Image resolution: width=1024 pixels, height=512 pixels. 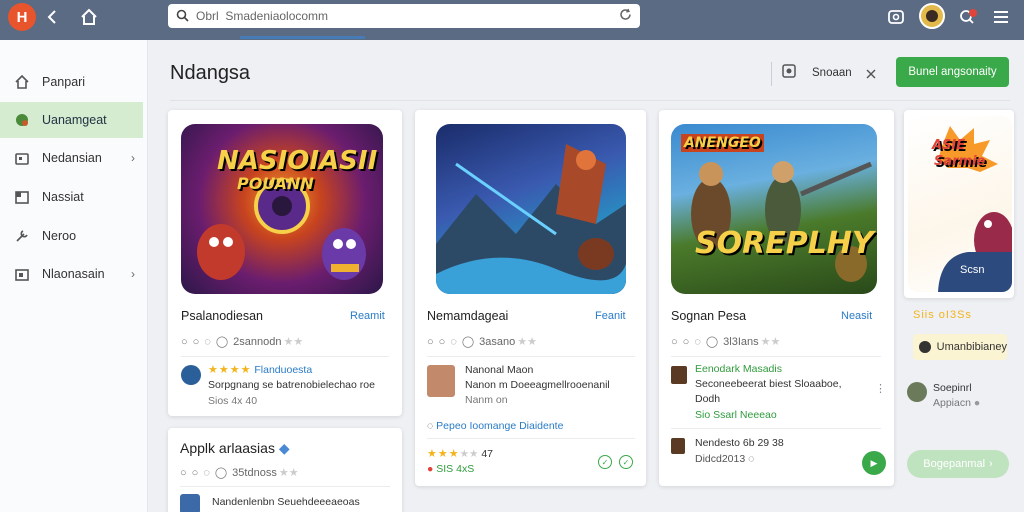 I want to click on game-title: Nemamdageai, so click(x=467, y=316).